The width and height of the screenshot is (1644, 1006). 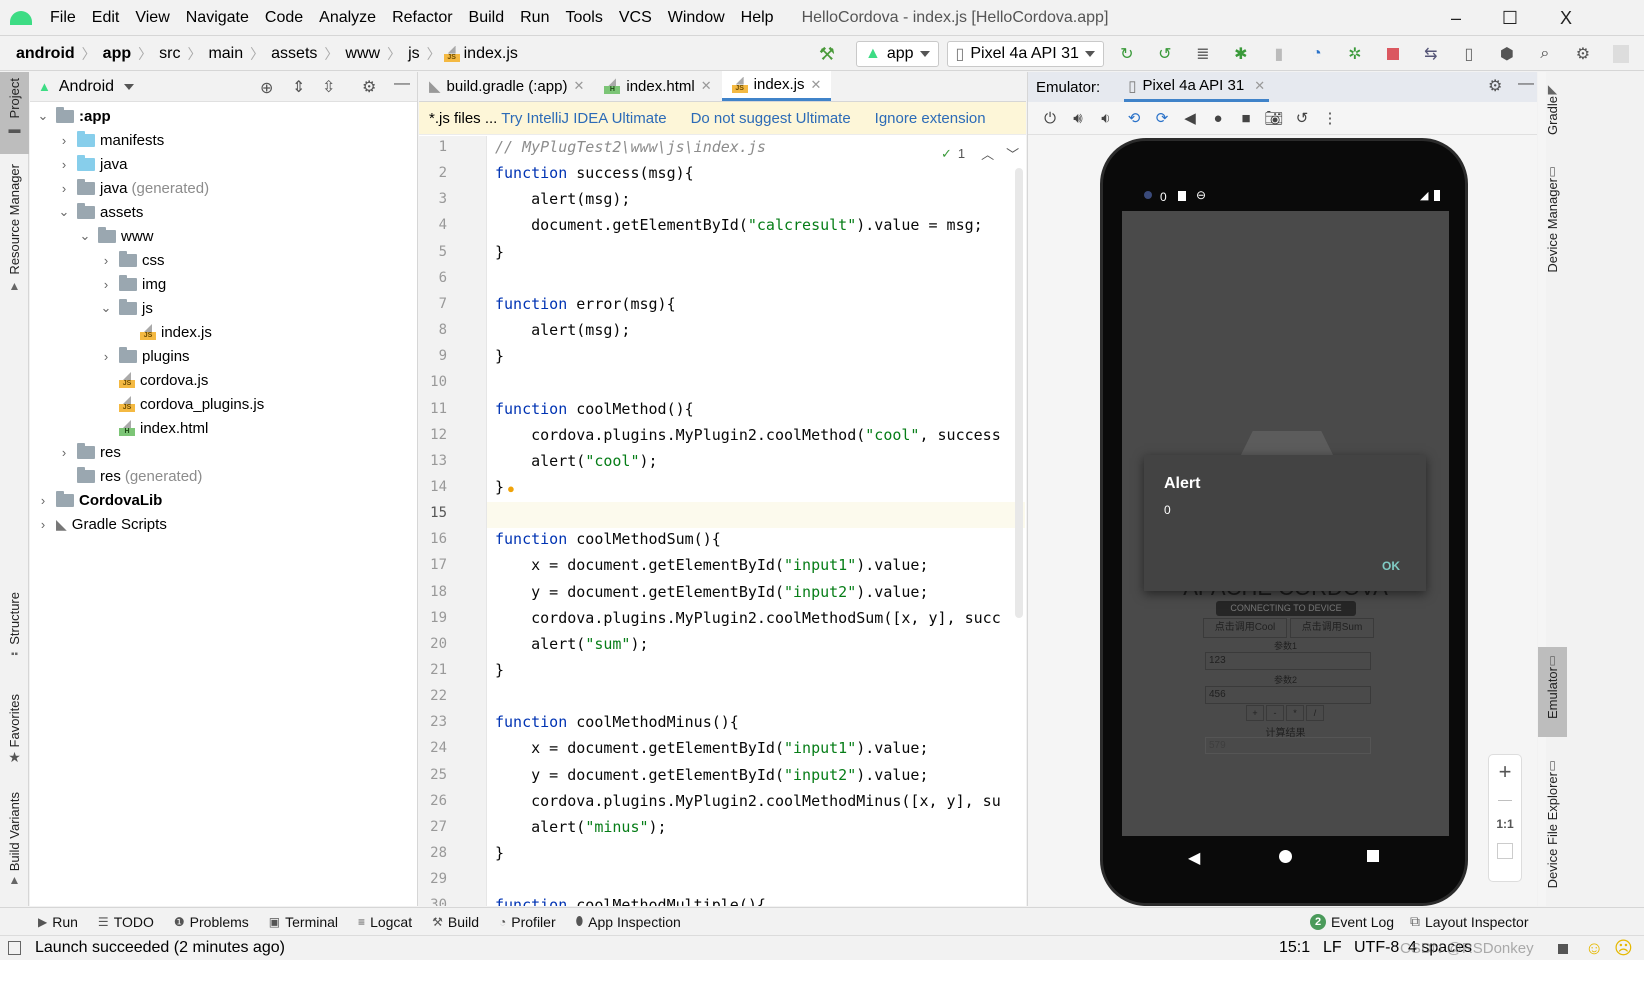 What do you see at coordinates (1274, 118) in the screenshot?
I see `screenshot-camera-icon: 📷︎` at bounding box center [1274, 118].